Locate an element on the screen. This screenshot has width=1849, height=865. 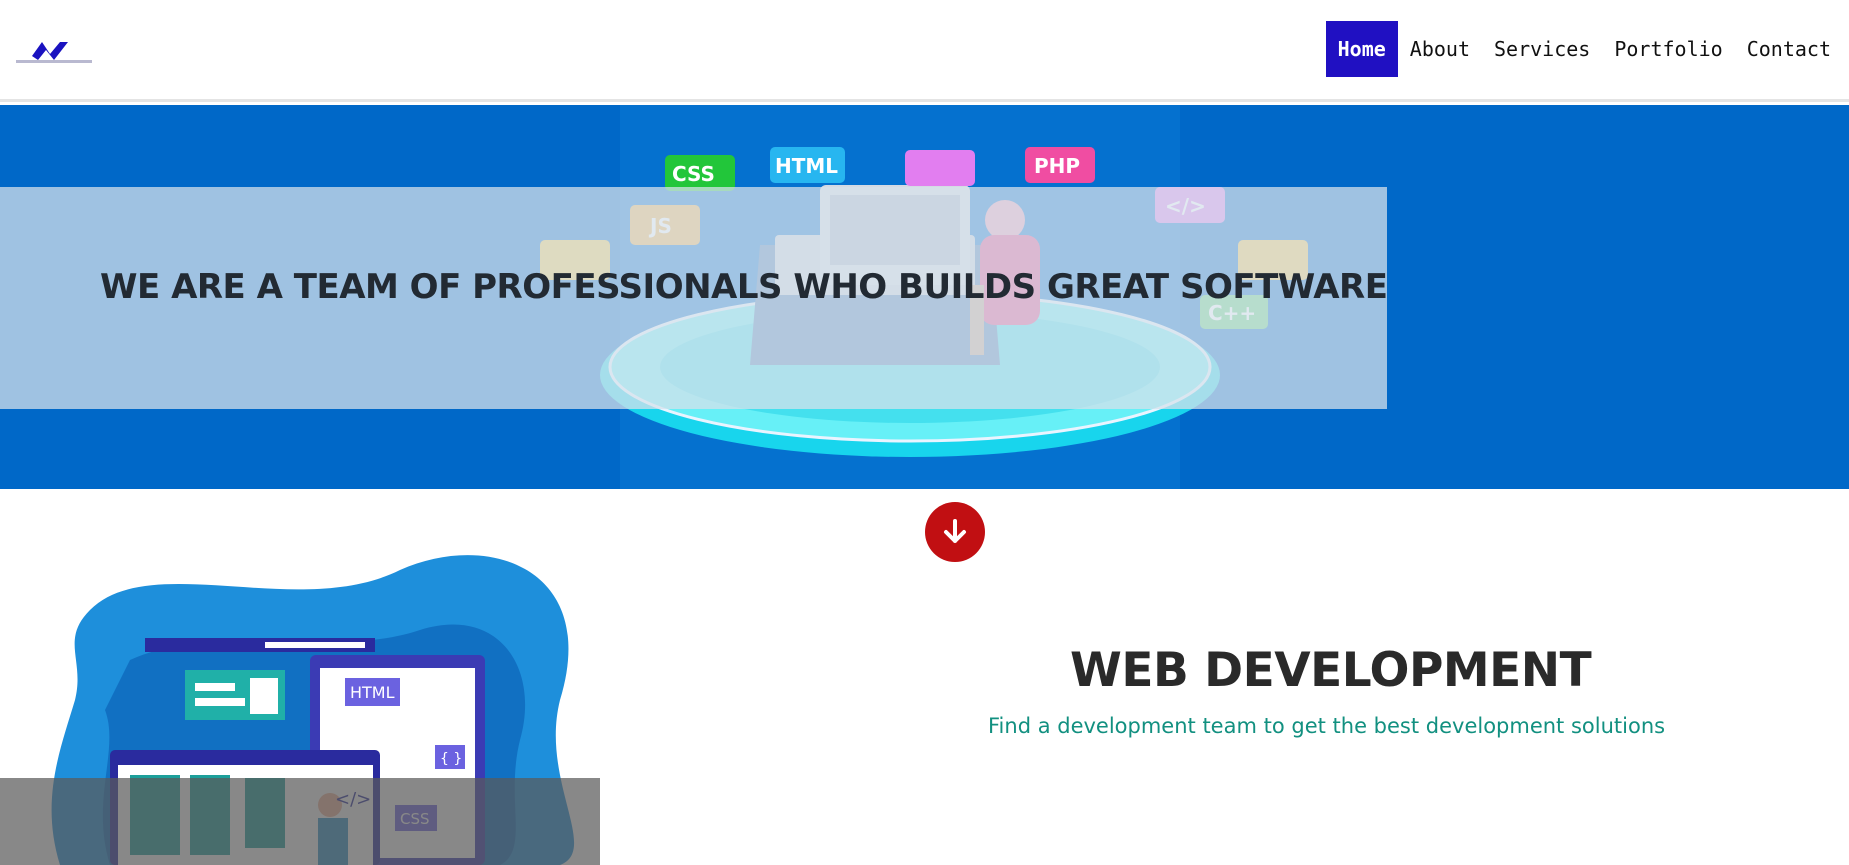
main-nav: Home About Services Portfolio Contact is located at coordinates (1584, 49).